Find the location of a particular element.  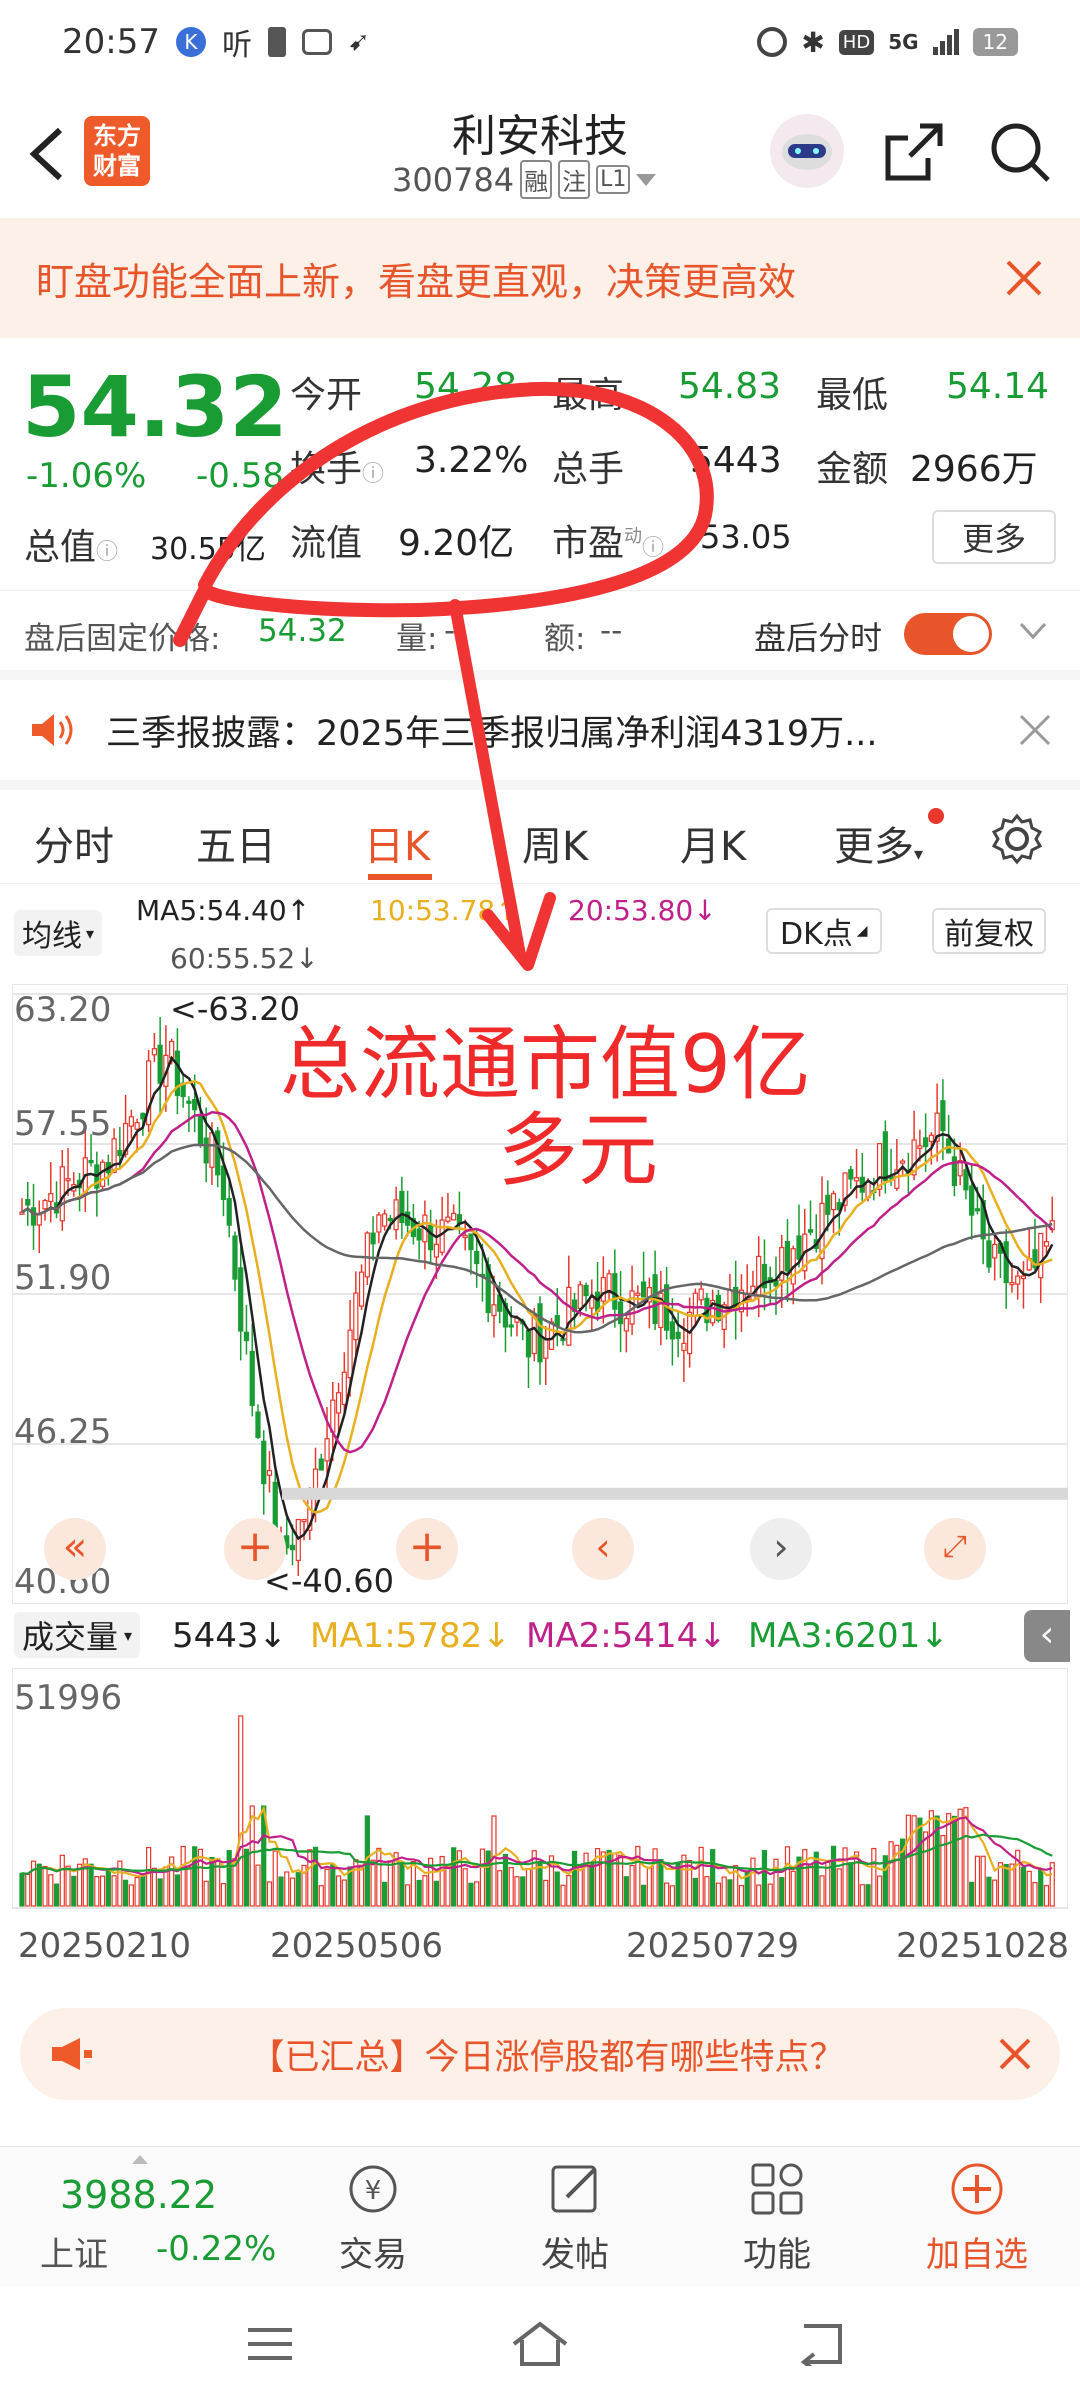

promo-bar: 【已汇总】今日涨停股都有哪些特点？ is located at coordinates (540, 2054).